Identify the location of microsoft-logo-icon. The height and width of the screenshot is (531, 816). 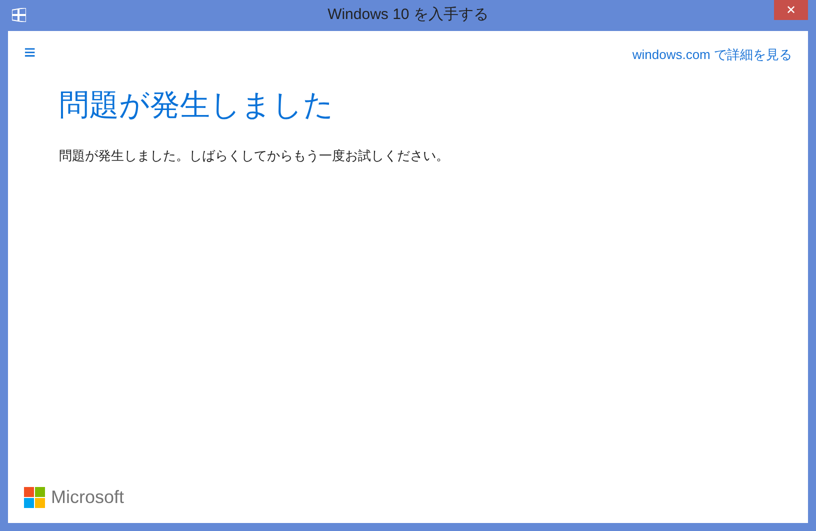
(34, 497).